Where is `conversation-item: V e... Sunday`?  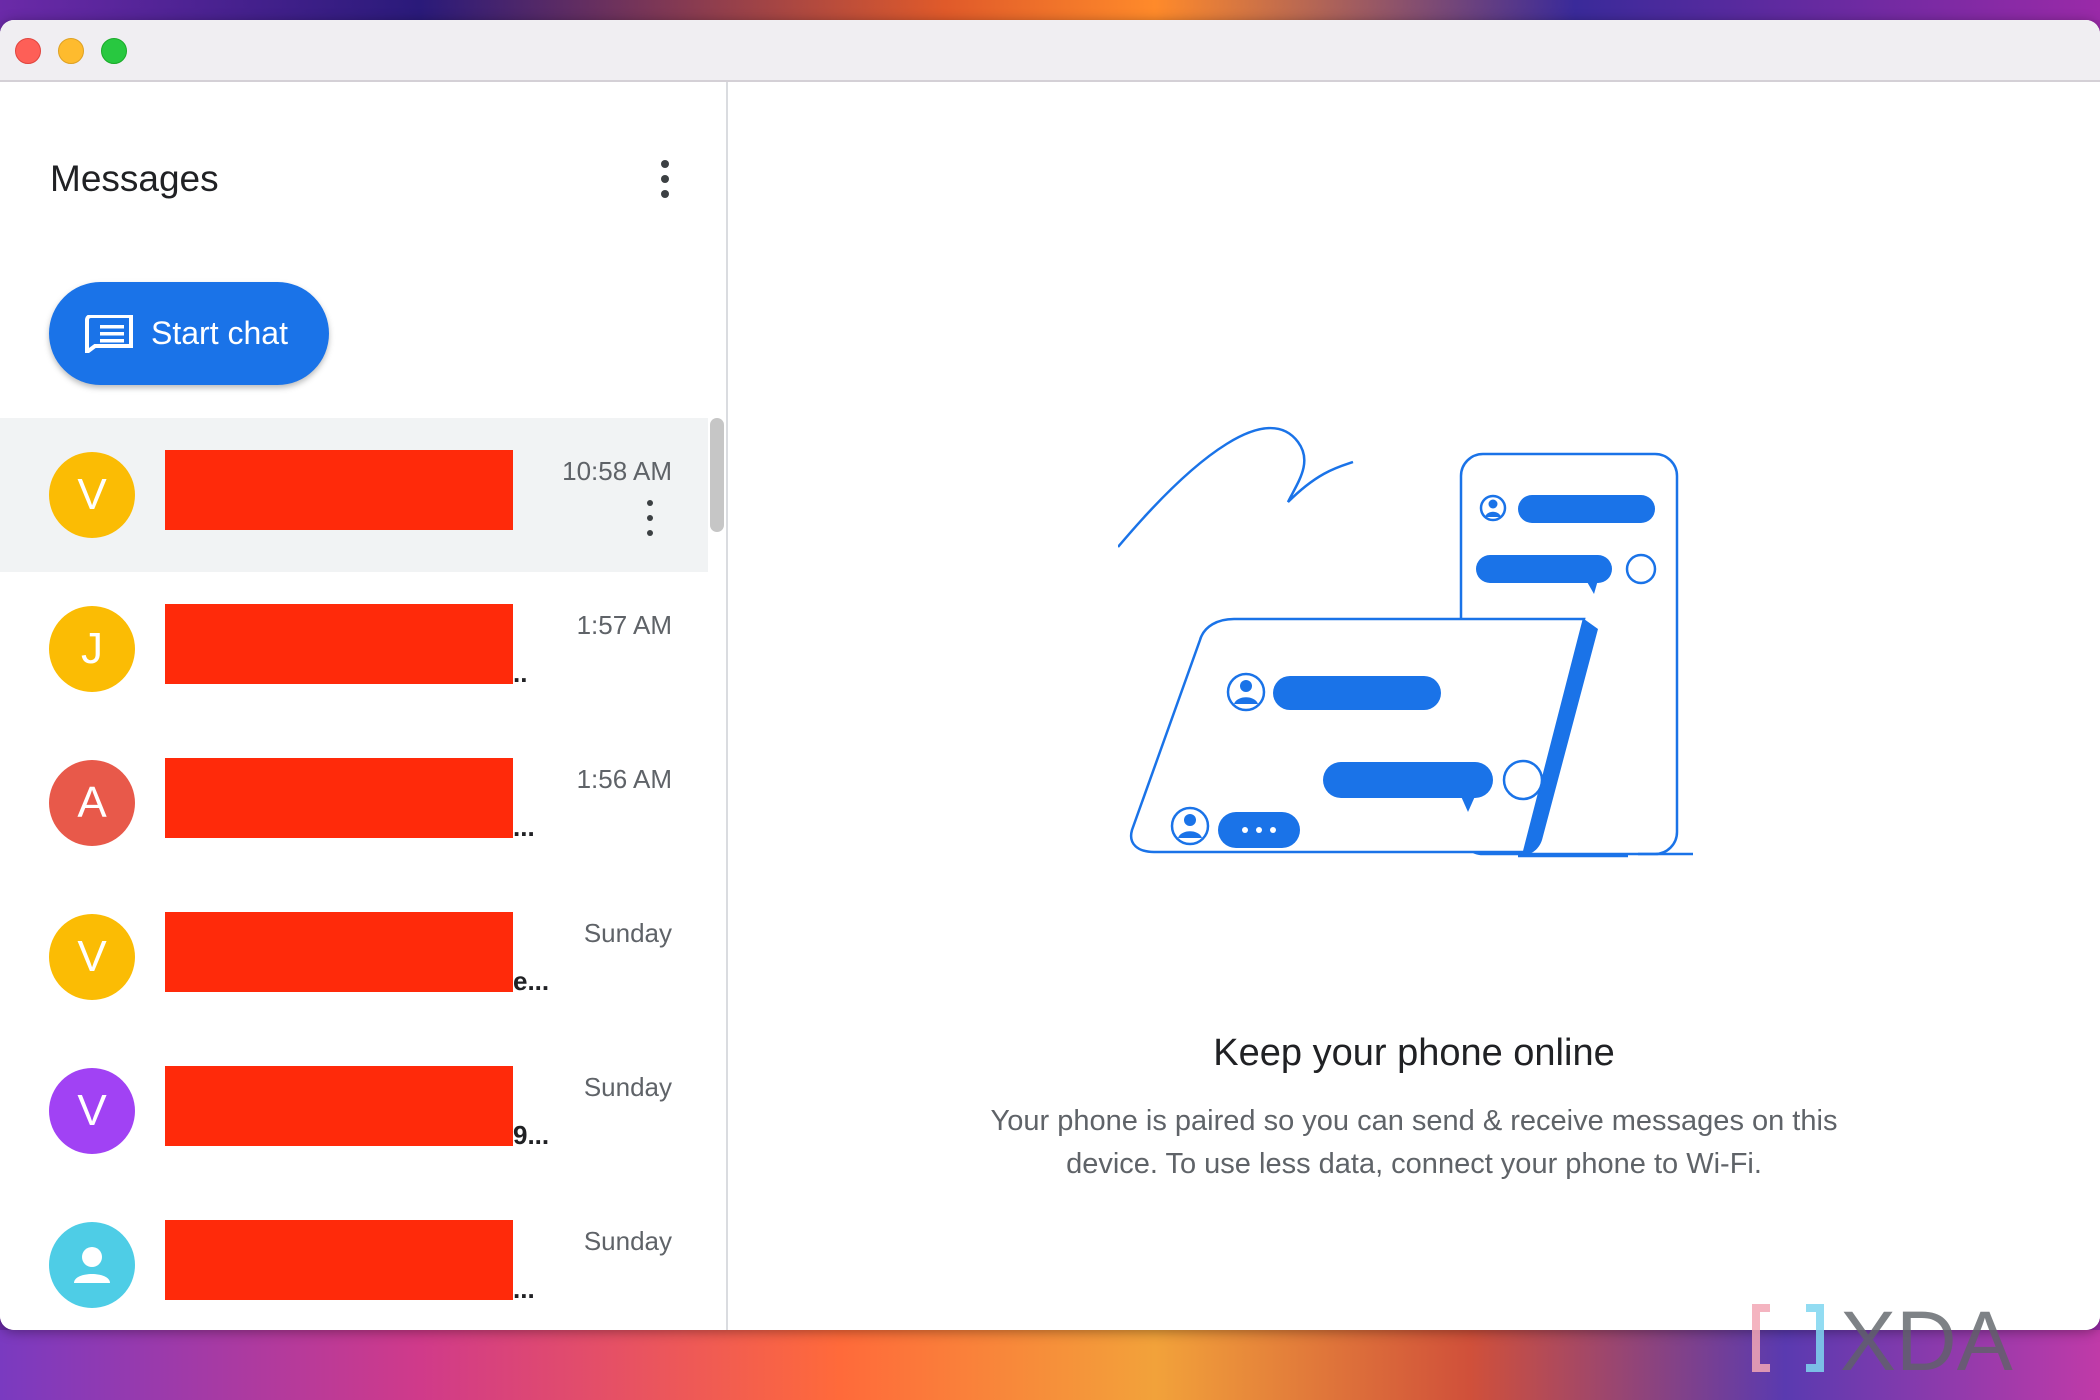
conversation-item: V e... Sunday is located at coordinates (354, 957).